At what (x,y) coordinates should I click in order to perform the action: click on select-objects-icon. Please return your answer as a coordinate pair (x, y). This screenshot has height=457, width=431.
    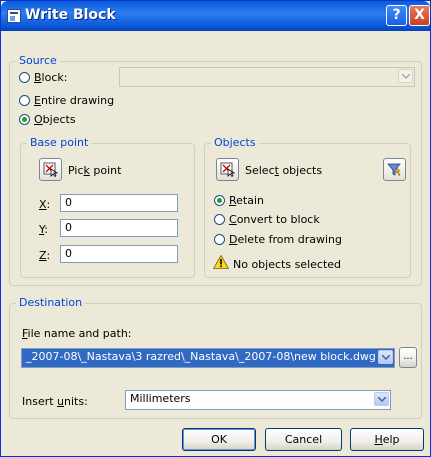
    Looking at the image, I should click on (227, 169).